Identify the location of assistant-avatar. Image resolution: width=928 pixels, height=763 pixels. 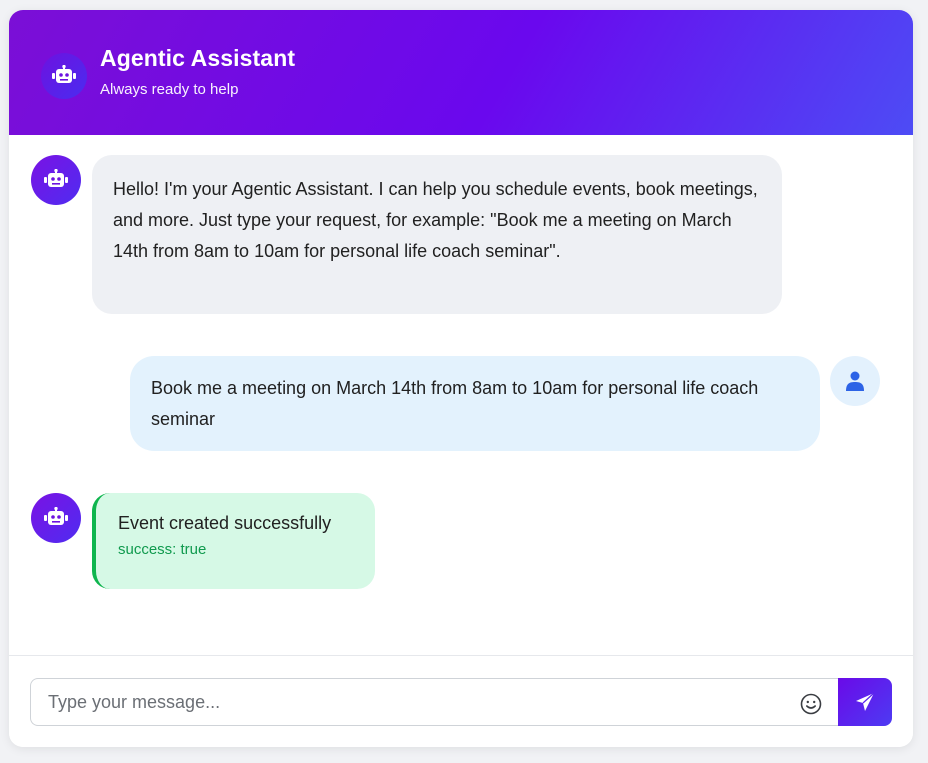
(64, 76).